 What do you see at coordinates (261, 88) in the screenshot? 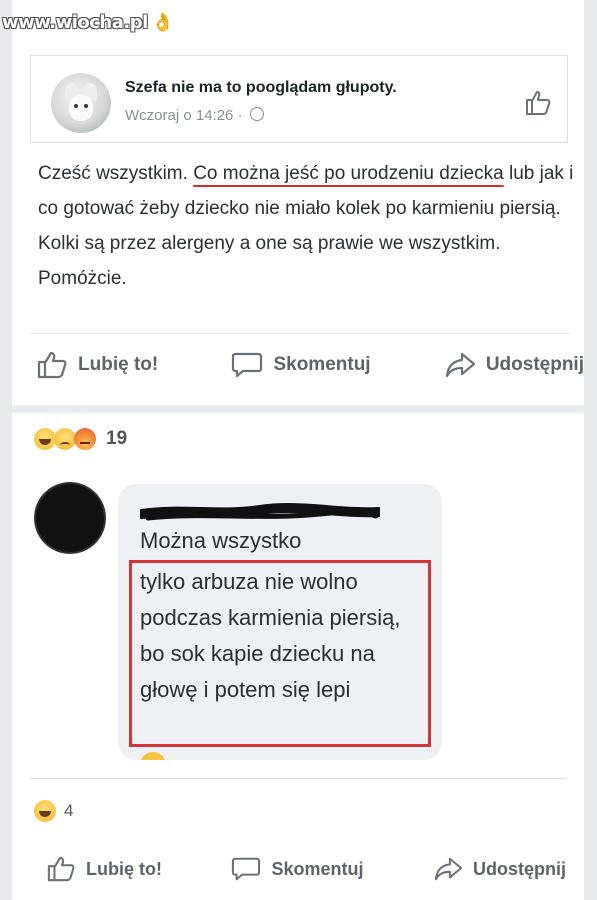
I see `group-name: Szefa nie ma to pooglądam głupoty.` at bounding box center [261, 88].